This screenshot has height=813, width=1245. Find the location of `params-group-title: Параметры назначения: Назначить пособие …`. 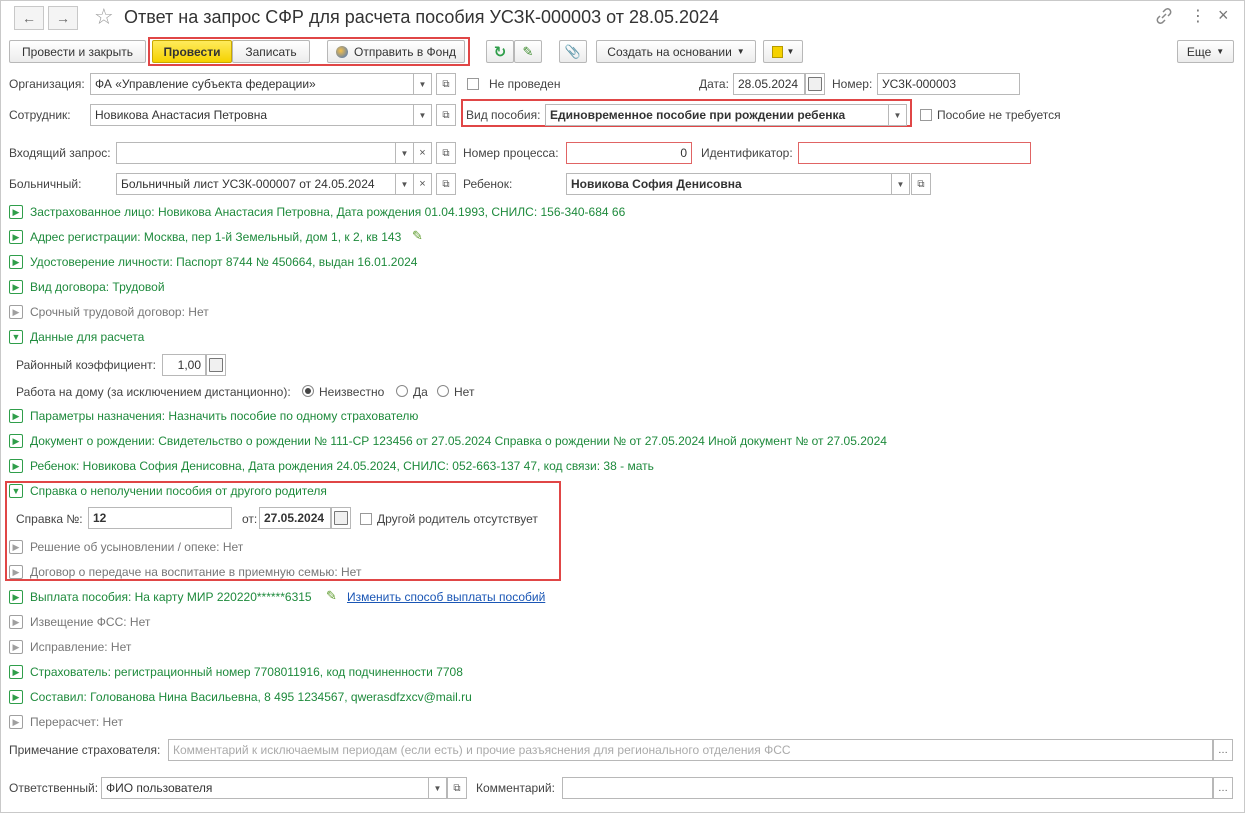

params-group-title: Параметры назначения: Назначить пособие … is located at coordinates (224, 416).